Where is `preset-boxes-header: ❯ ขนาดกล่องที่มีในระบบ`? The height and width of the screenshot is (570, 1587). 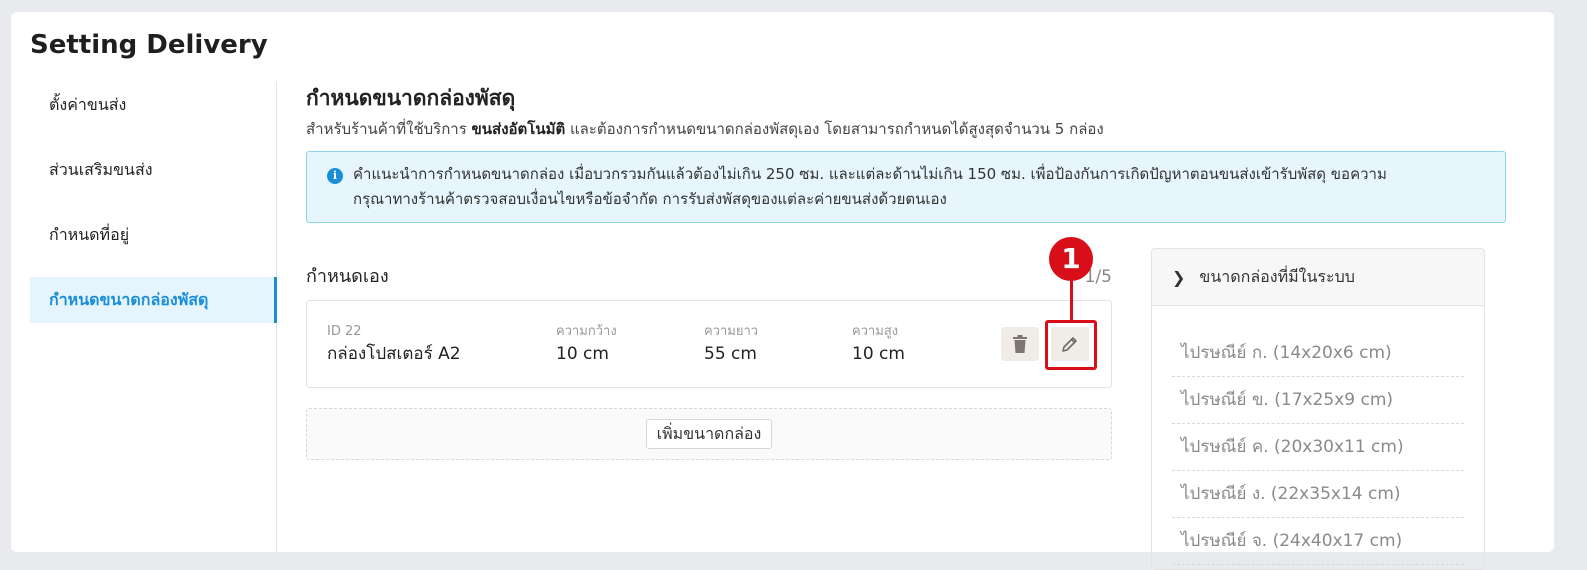 preset-boxes-header: ❯ ขนาดกล่องที่มีในระบบ is located at coordinates (1318, 277).